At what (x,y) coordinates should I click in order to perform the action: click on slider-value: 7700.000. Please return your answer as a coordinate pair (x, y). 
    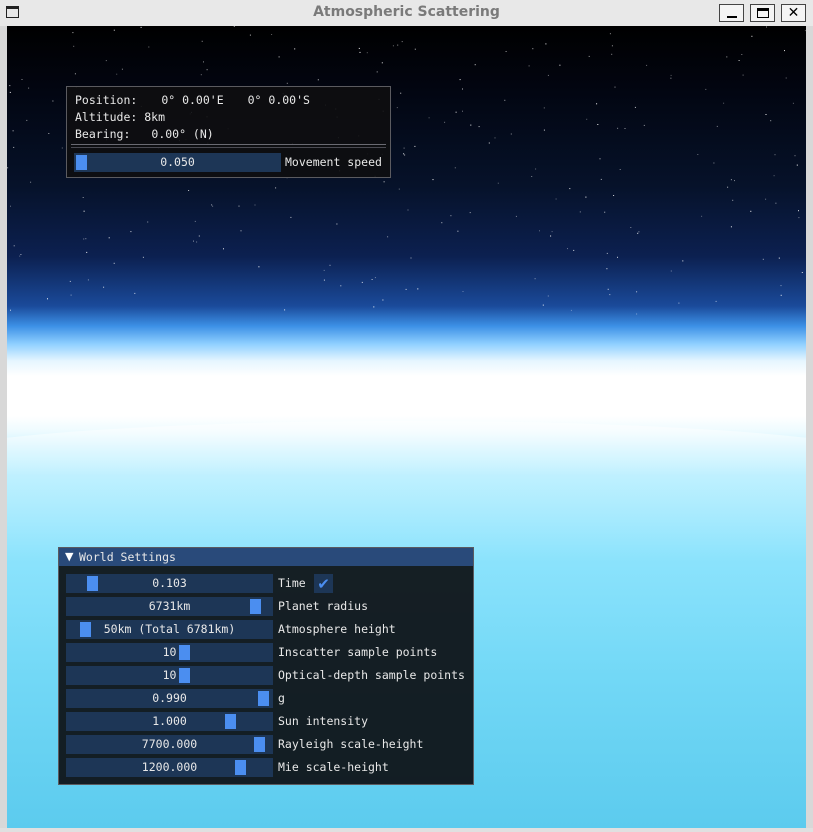
    Looking at the image, I should click on (169, 744).